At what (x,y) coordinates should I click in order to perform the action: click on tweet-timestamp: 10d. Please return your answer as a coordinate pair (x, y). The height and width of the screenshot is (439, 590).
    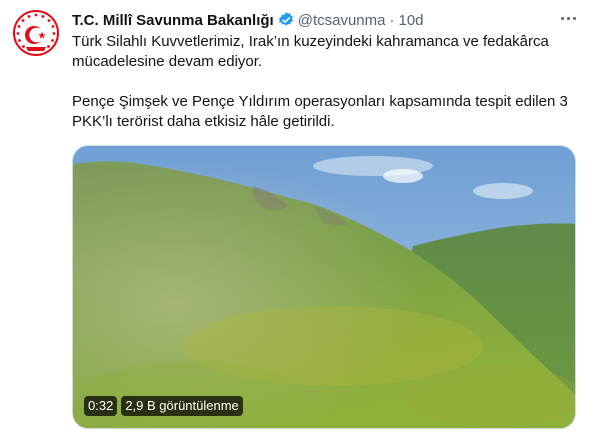
    Looking at the image, I should click on (410, 20).